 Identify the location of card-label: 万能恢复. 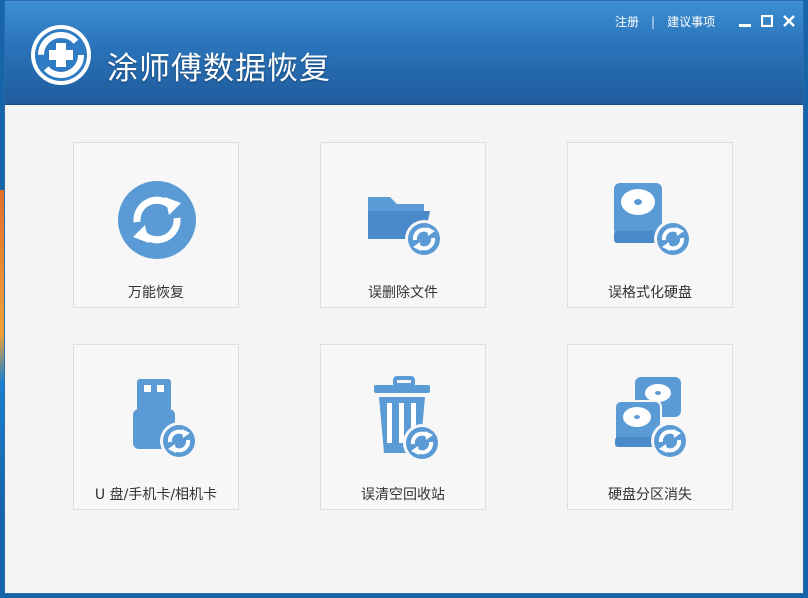
(156, 293).